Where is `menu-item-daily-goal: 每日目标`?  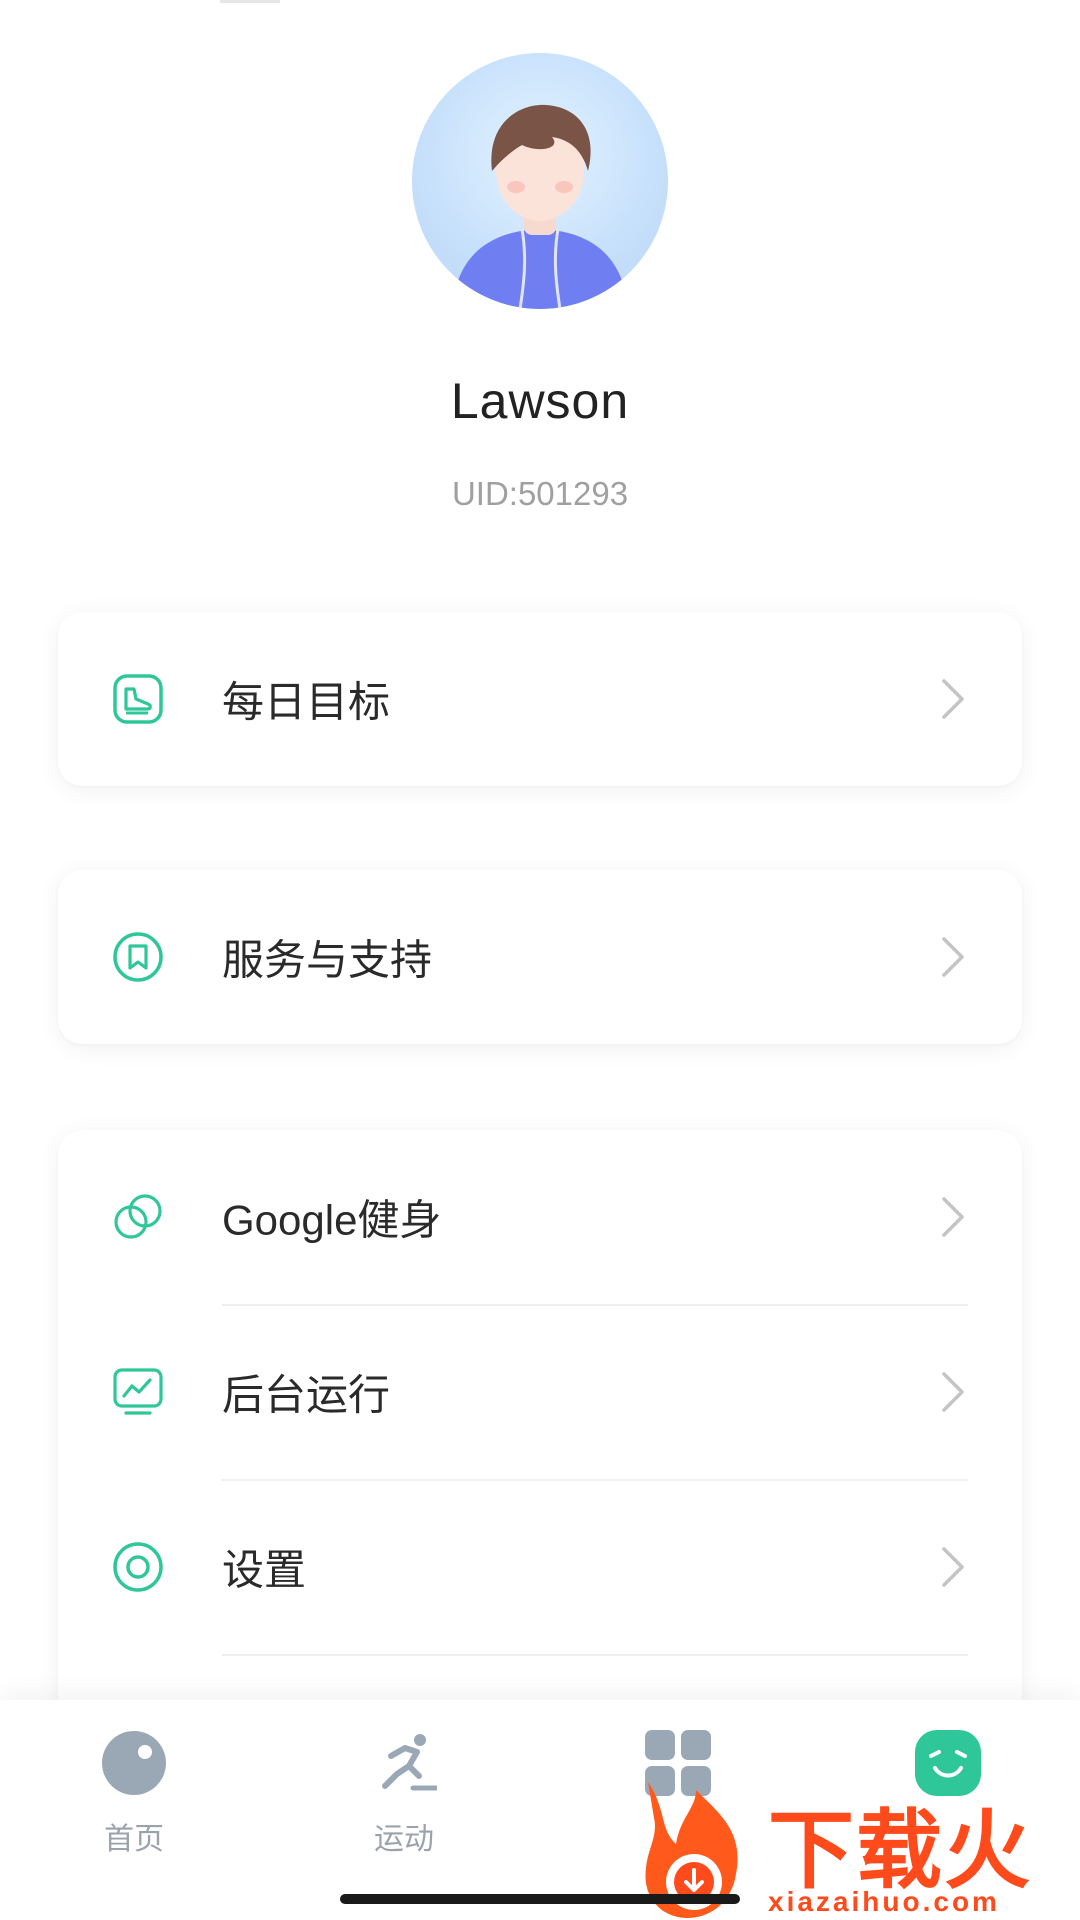 menu-item-daily-goal: 每日目标 is located at coordinates (540, 699).